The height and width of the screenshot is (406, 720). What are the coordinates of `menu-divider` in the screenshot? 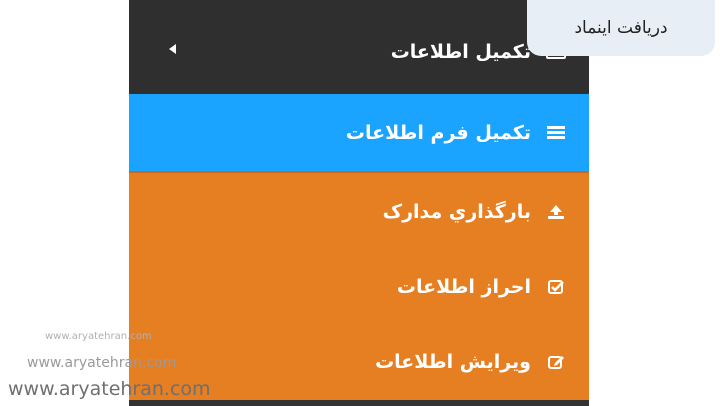 It's located at (359, 172).